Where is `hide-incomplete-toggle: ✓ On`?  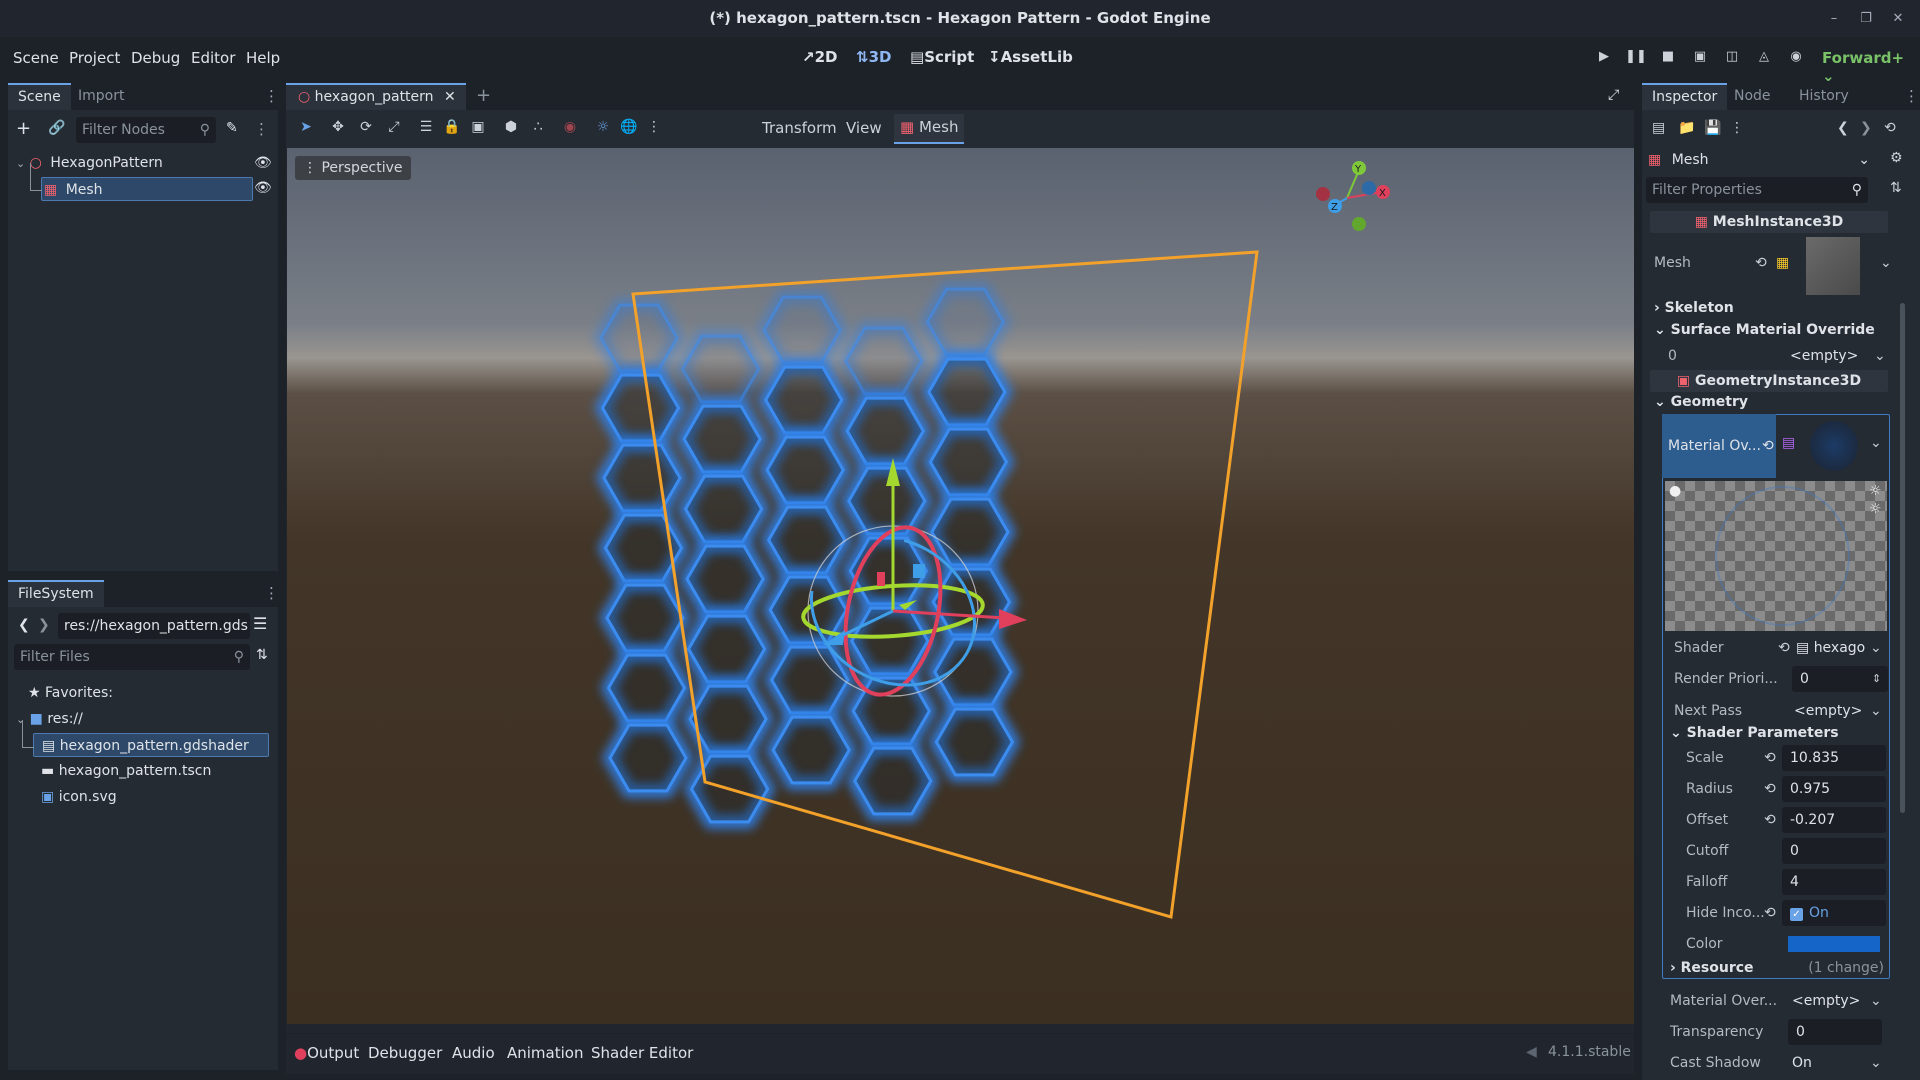
hide-incomplete-toggle: ✓ On is located at coordinates (1834, 913).